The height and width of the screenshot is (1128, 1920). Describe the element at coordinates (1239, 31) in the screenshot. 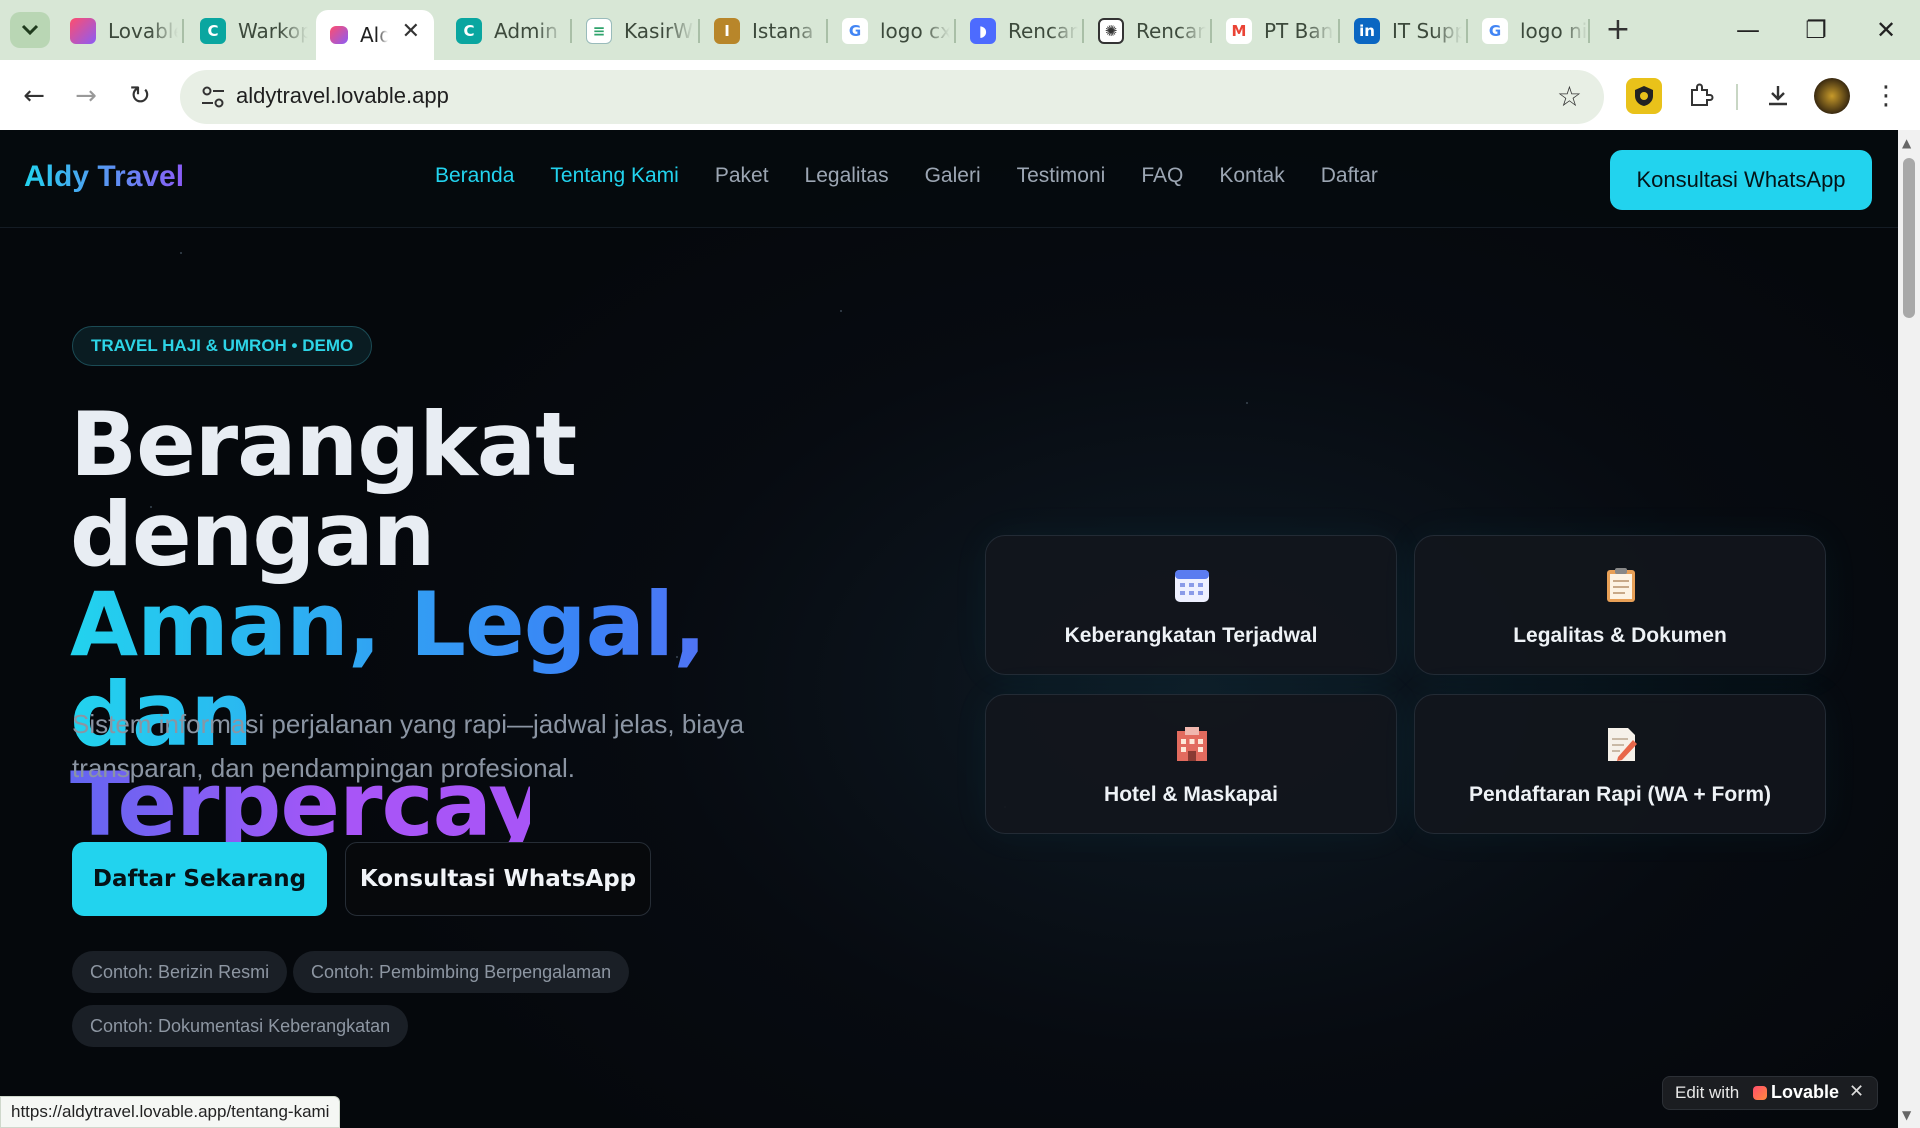

I see `gmail-icon: M` at that location.